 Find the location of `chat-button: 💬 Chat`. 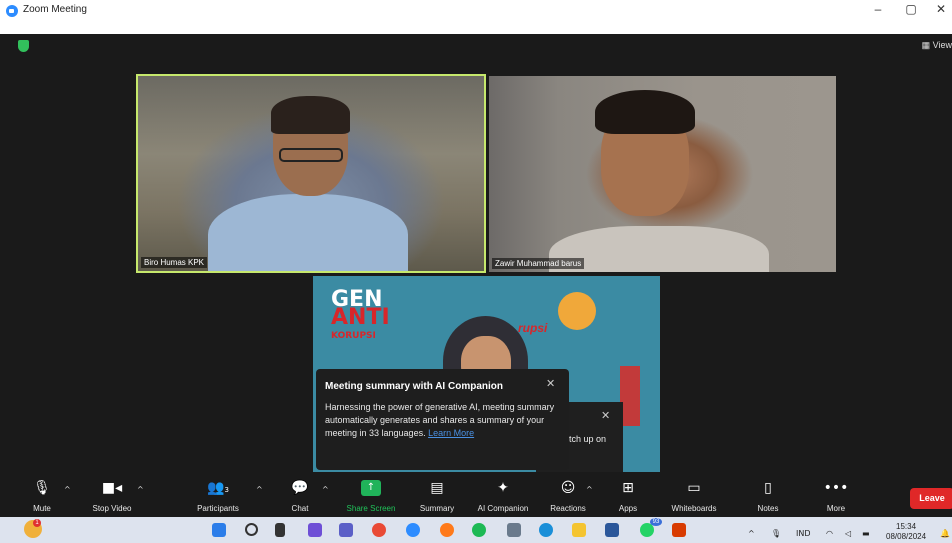

chat-button: 💬 Chat is located at coordinates (300, 495).